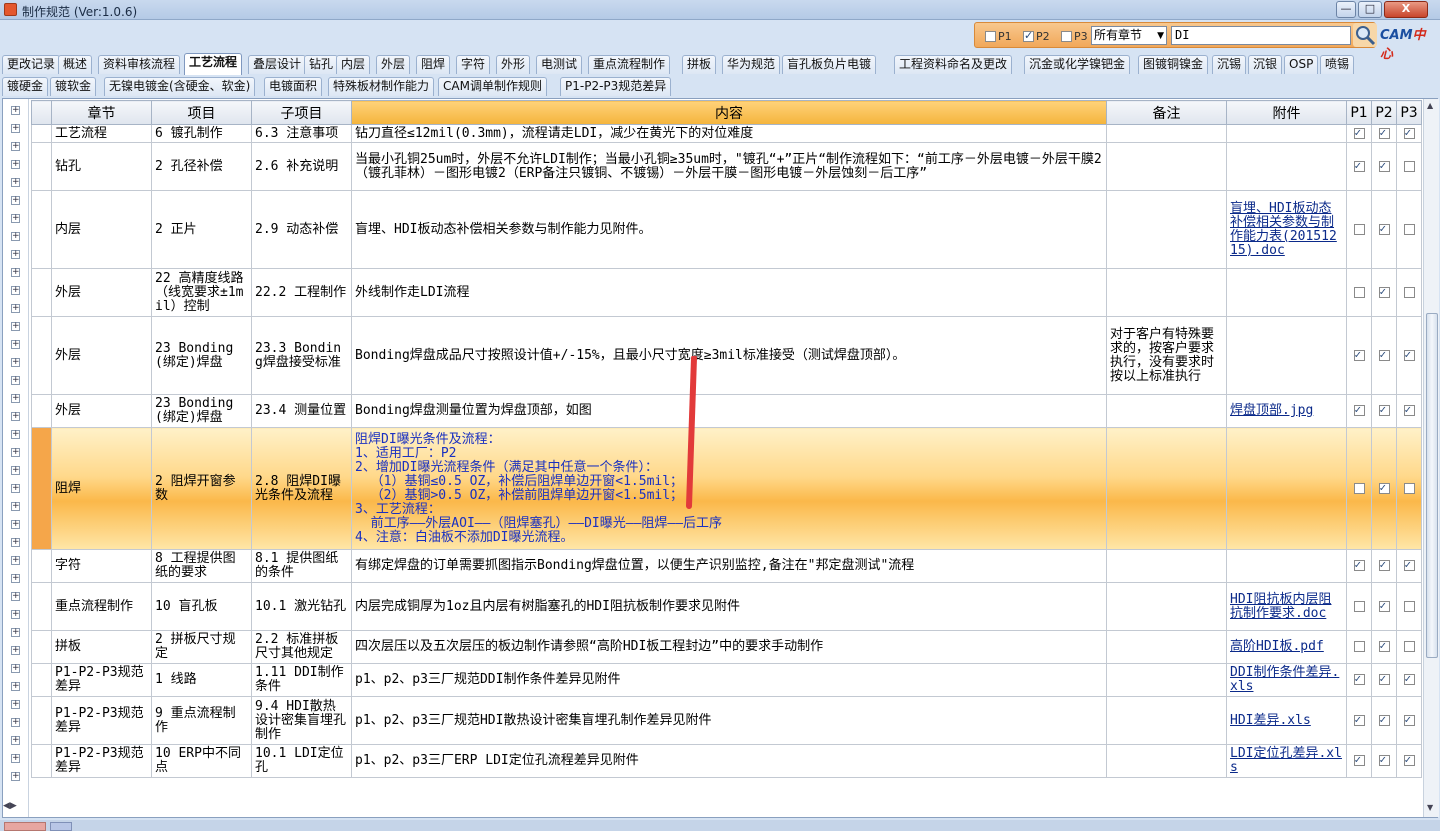 This screenshot has height=831, width=1440. I want to click on tab-tabs_row1-21: OSP, so click(1301, 64).